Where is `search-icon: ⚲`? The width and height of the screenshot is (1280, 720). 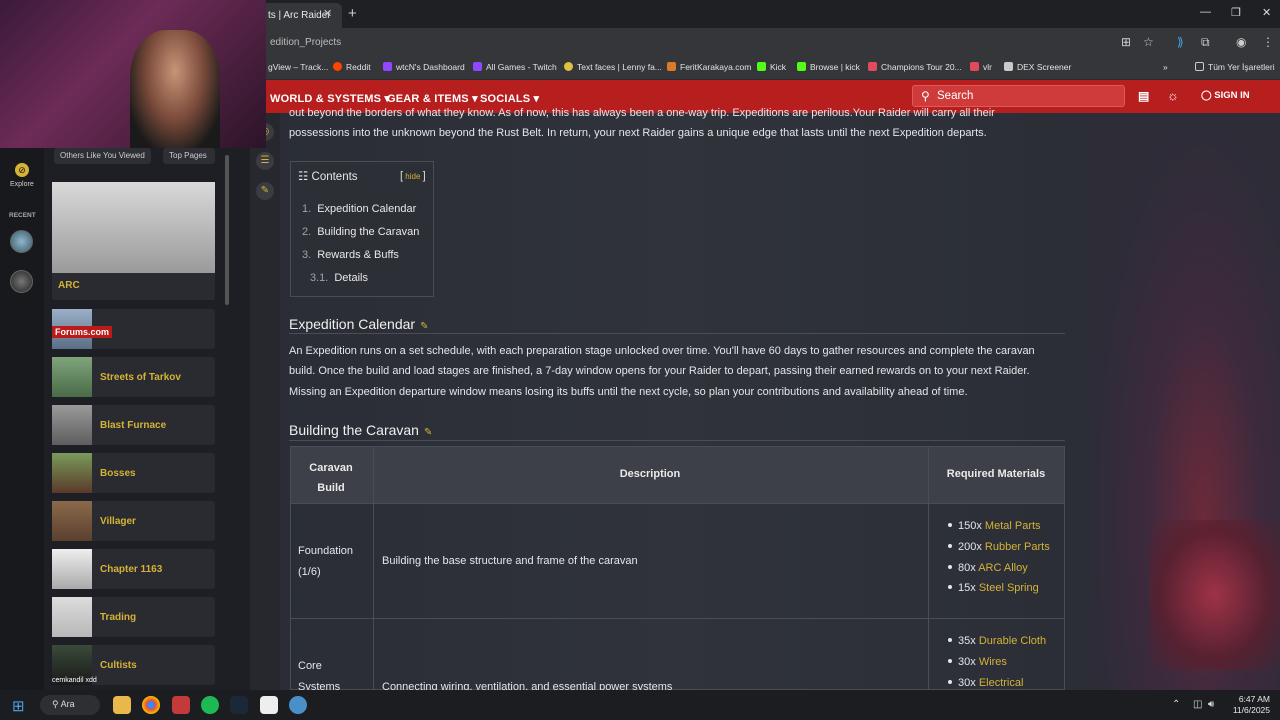 search-icon: ⚲ is located at coordinates (925, 96).